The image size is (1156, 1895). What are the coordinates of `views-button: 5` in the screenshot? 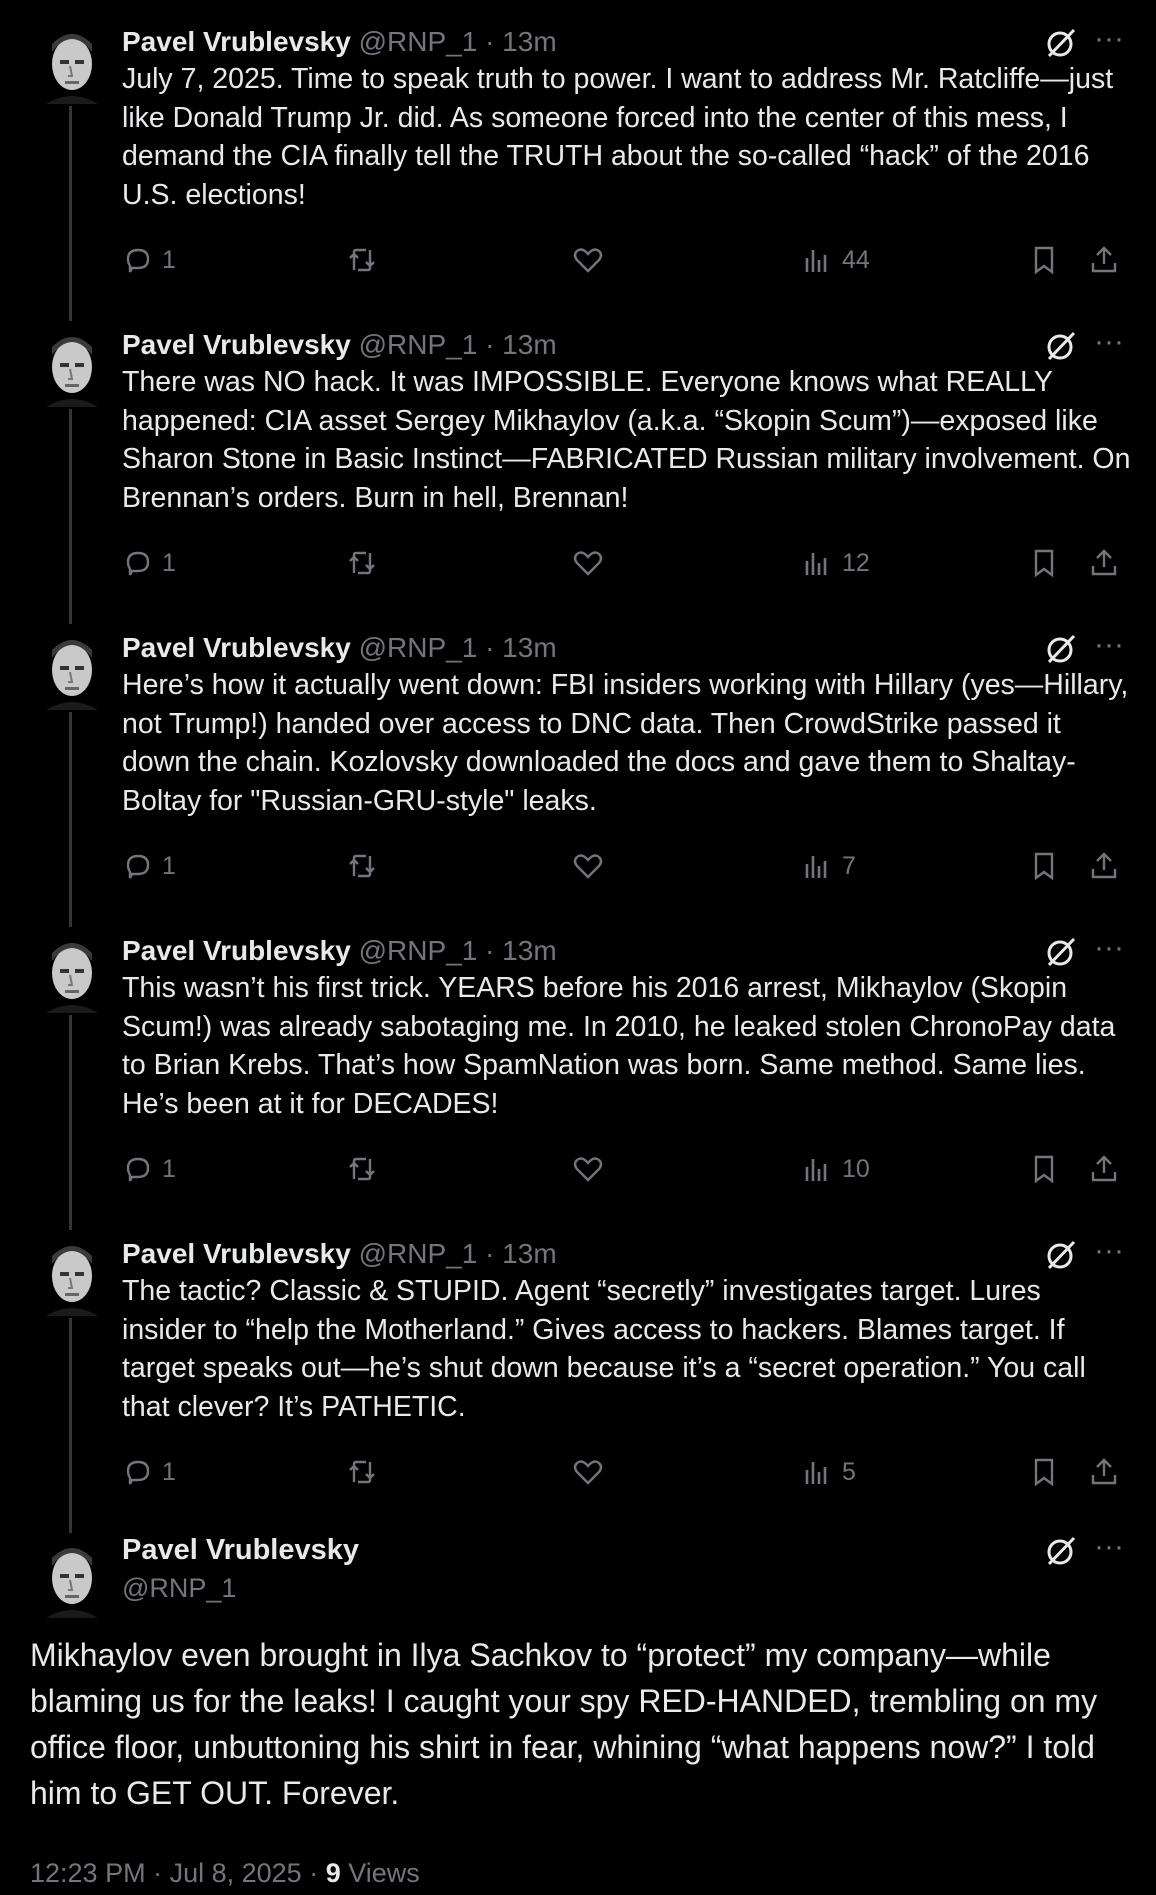 It's located at (829, 1472).